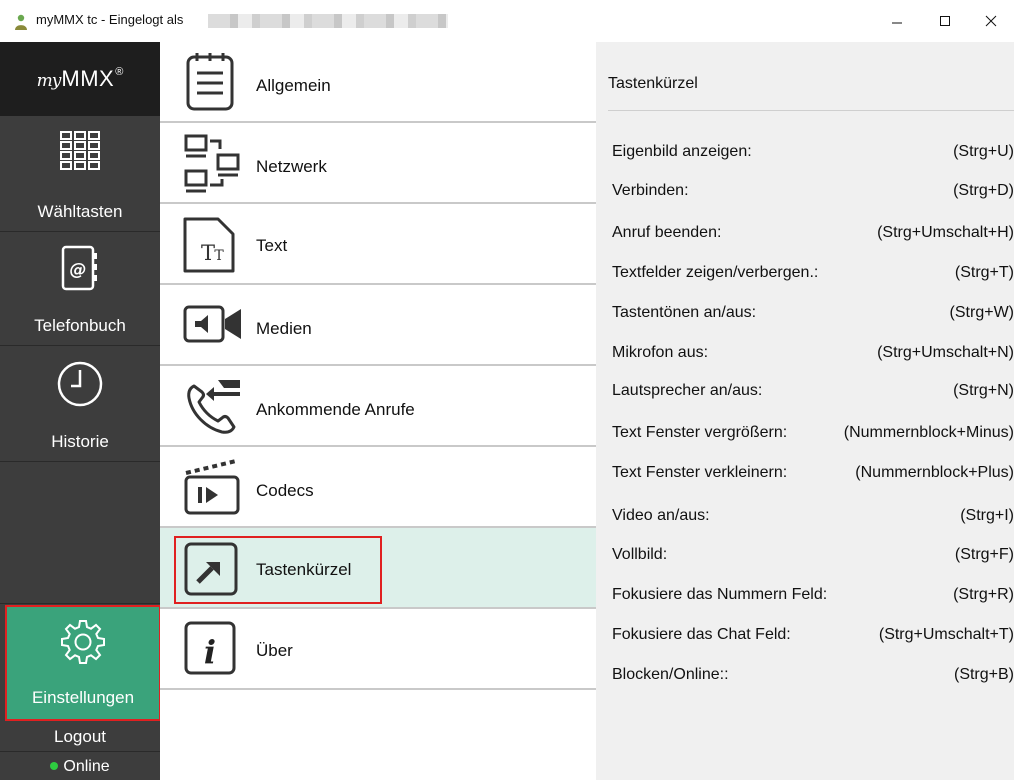 The image size is (1014, 780). Describe the element at coordinates (928, 432) in the screenshot. I see `shortcut-keys: (Nummernblock+Minus)` at that location.